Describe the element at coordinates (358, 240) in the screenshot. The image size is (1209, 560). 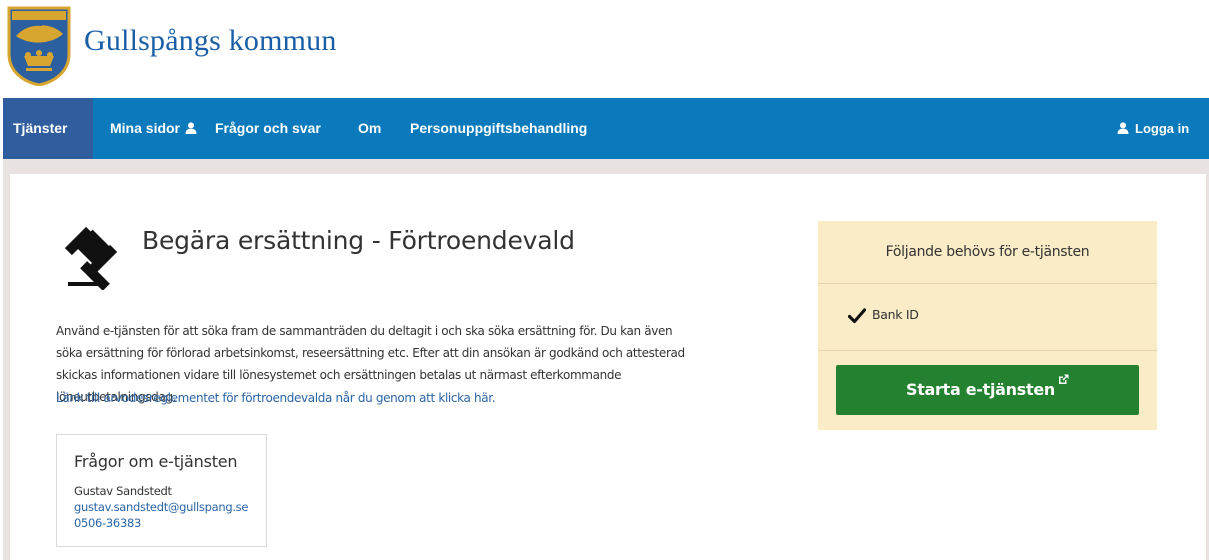
I see `page-title: Begära ersättning - Förtroendevald` at that location.